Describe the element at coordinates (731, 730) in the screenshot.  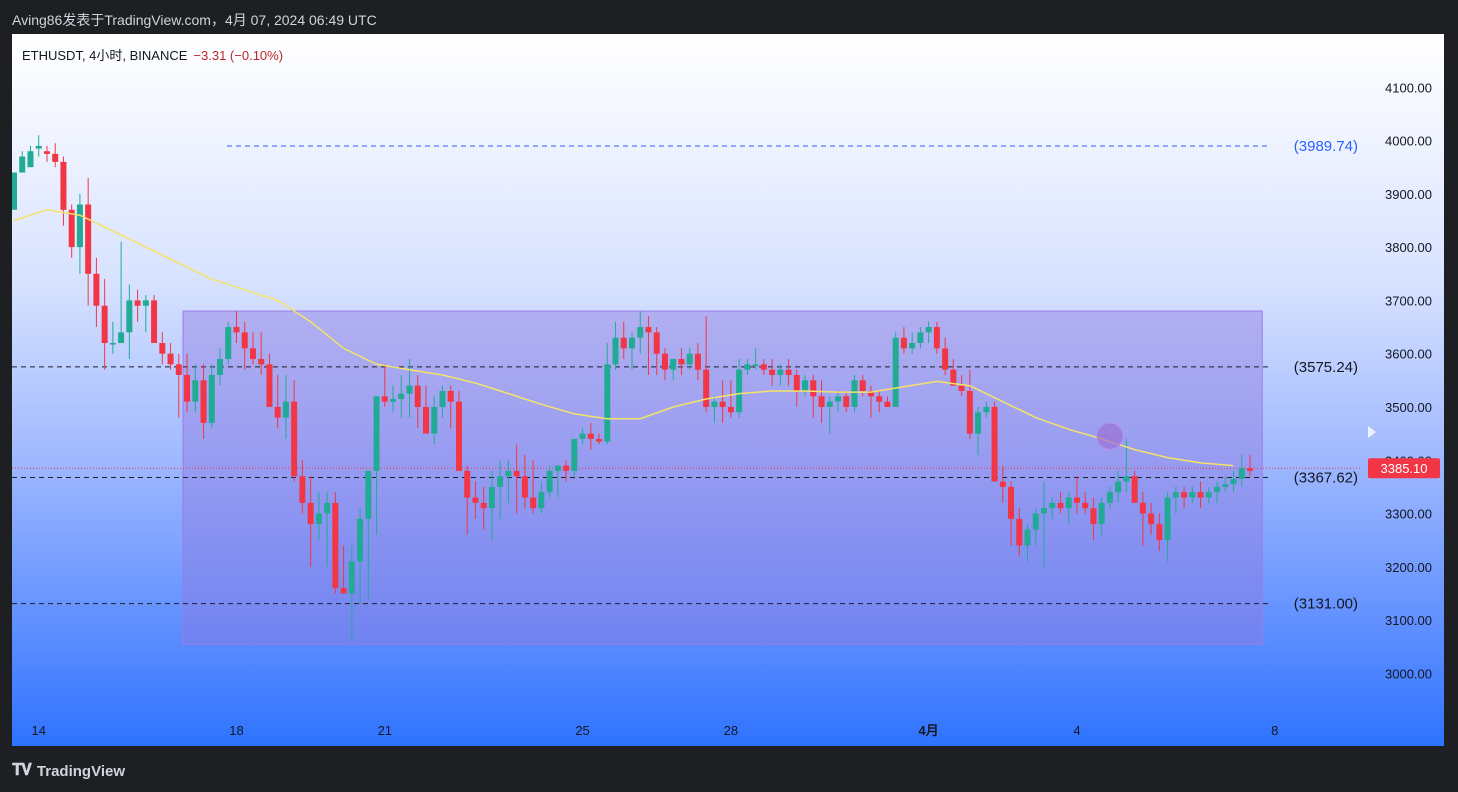
I see `time-tick-label: 28` at that location.